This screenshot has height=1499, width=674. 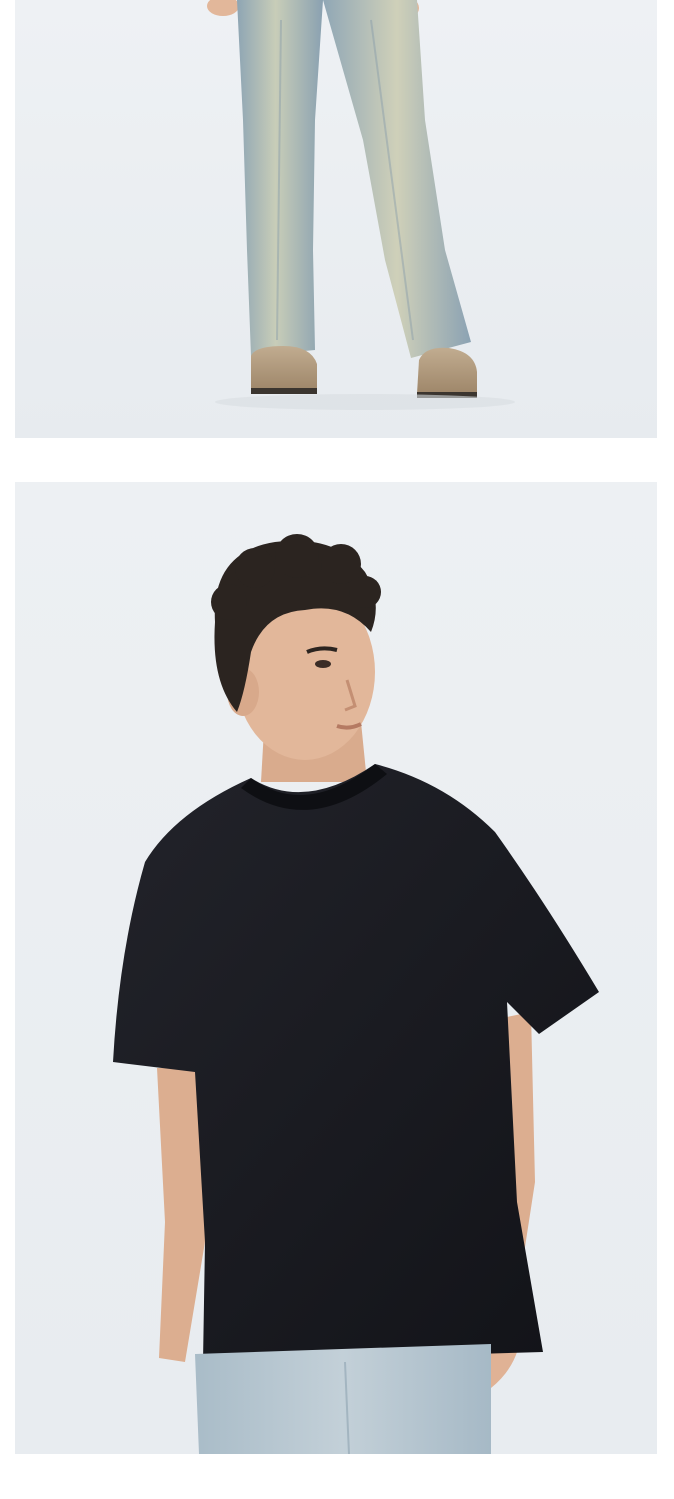 I want to click on left-shoe, so click(x=284, y=370).